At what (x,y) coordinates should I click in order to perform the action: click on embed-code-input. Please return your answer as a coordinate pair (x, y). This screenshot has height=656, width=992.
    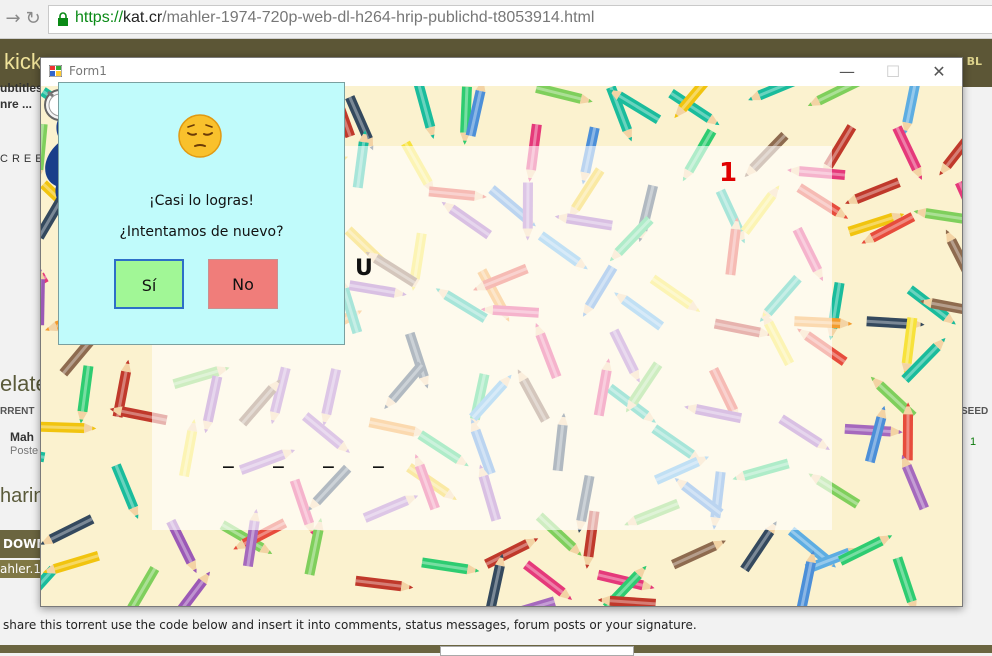
    Looking at the image, I should click on (537, 651).